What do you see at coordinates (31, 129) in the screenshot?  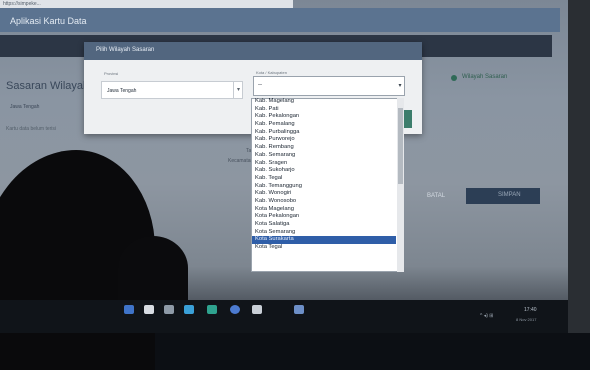 I see `info-text: Kartu data belum terisi` at bounding box center [31, 129].